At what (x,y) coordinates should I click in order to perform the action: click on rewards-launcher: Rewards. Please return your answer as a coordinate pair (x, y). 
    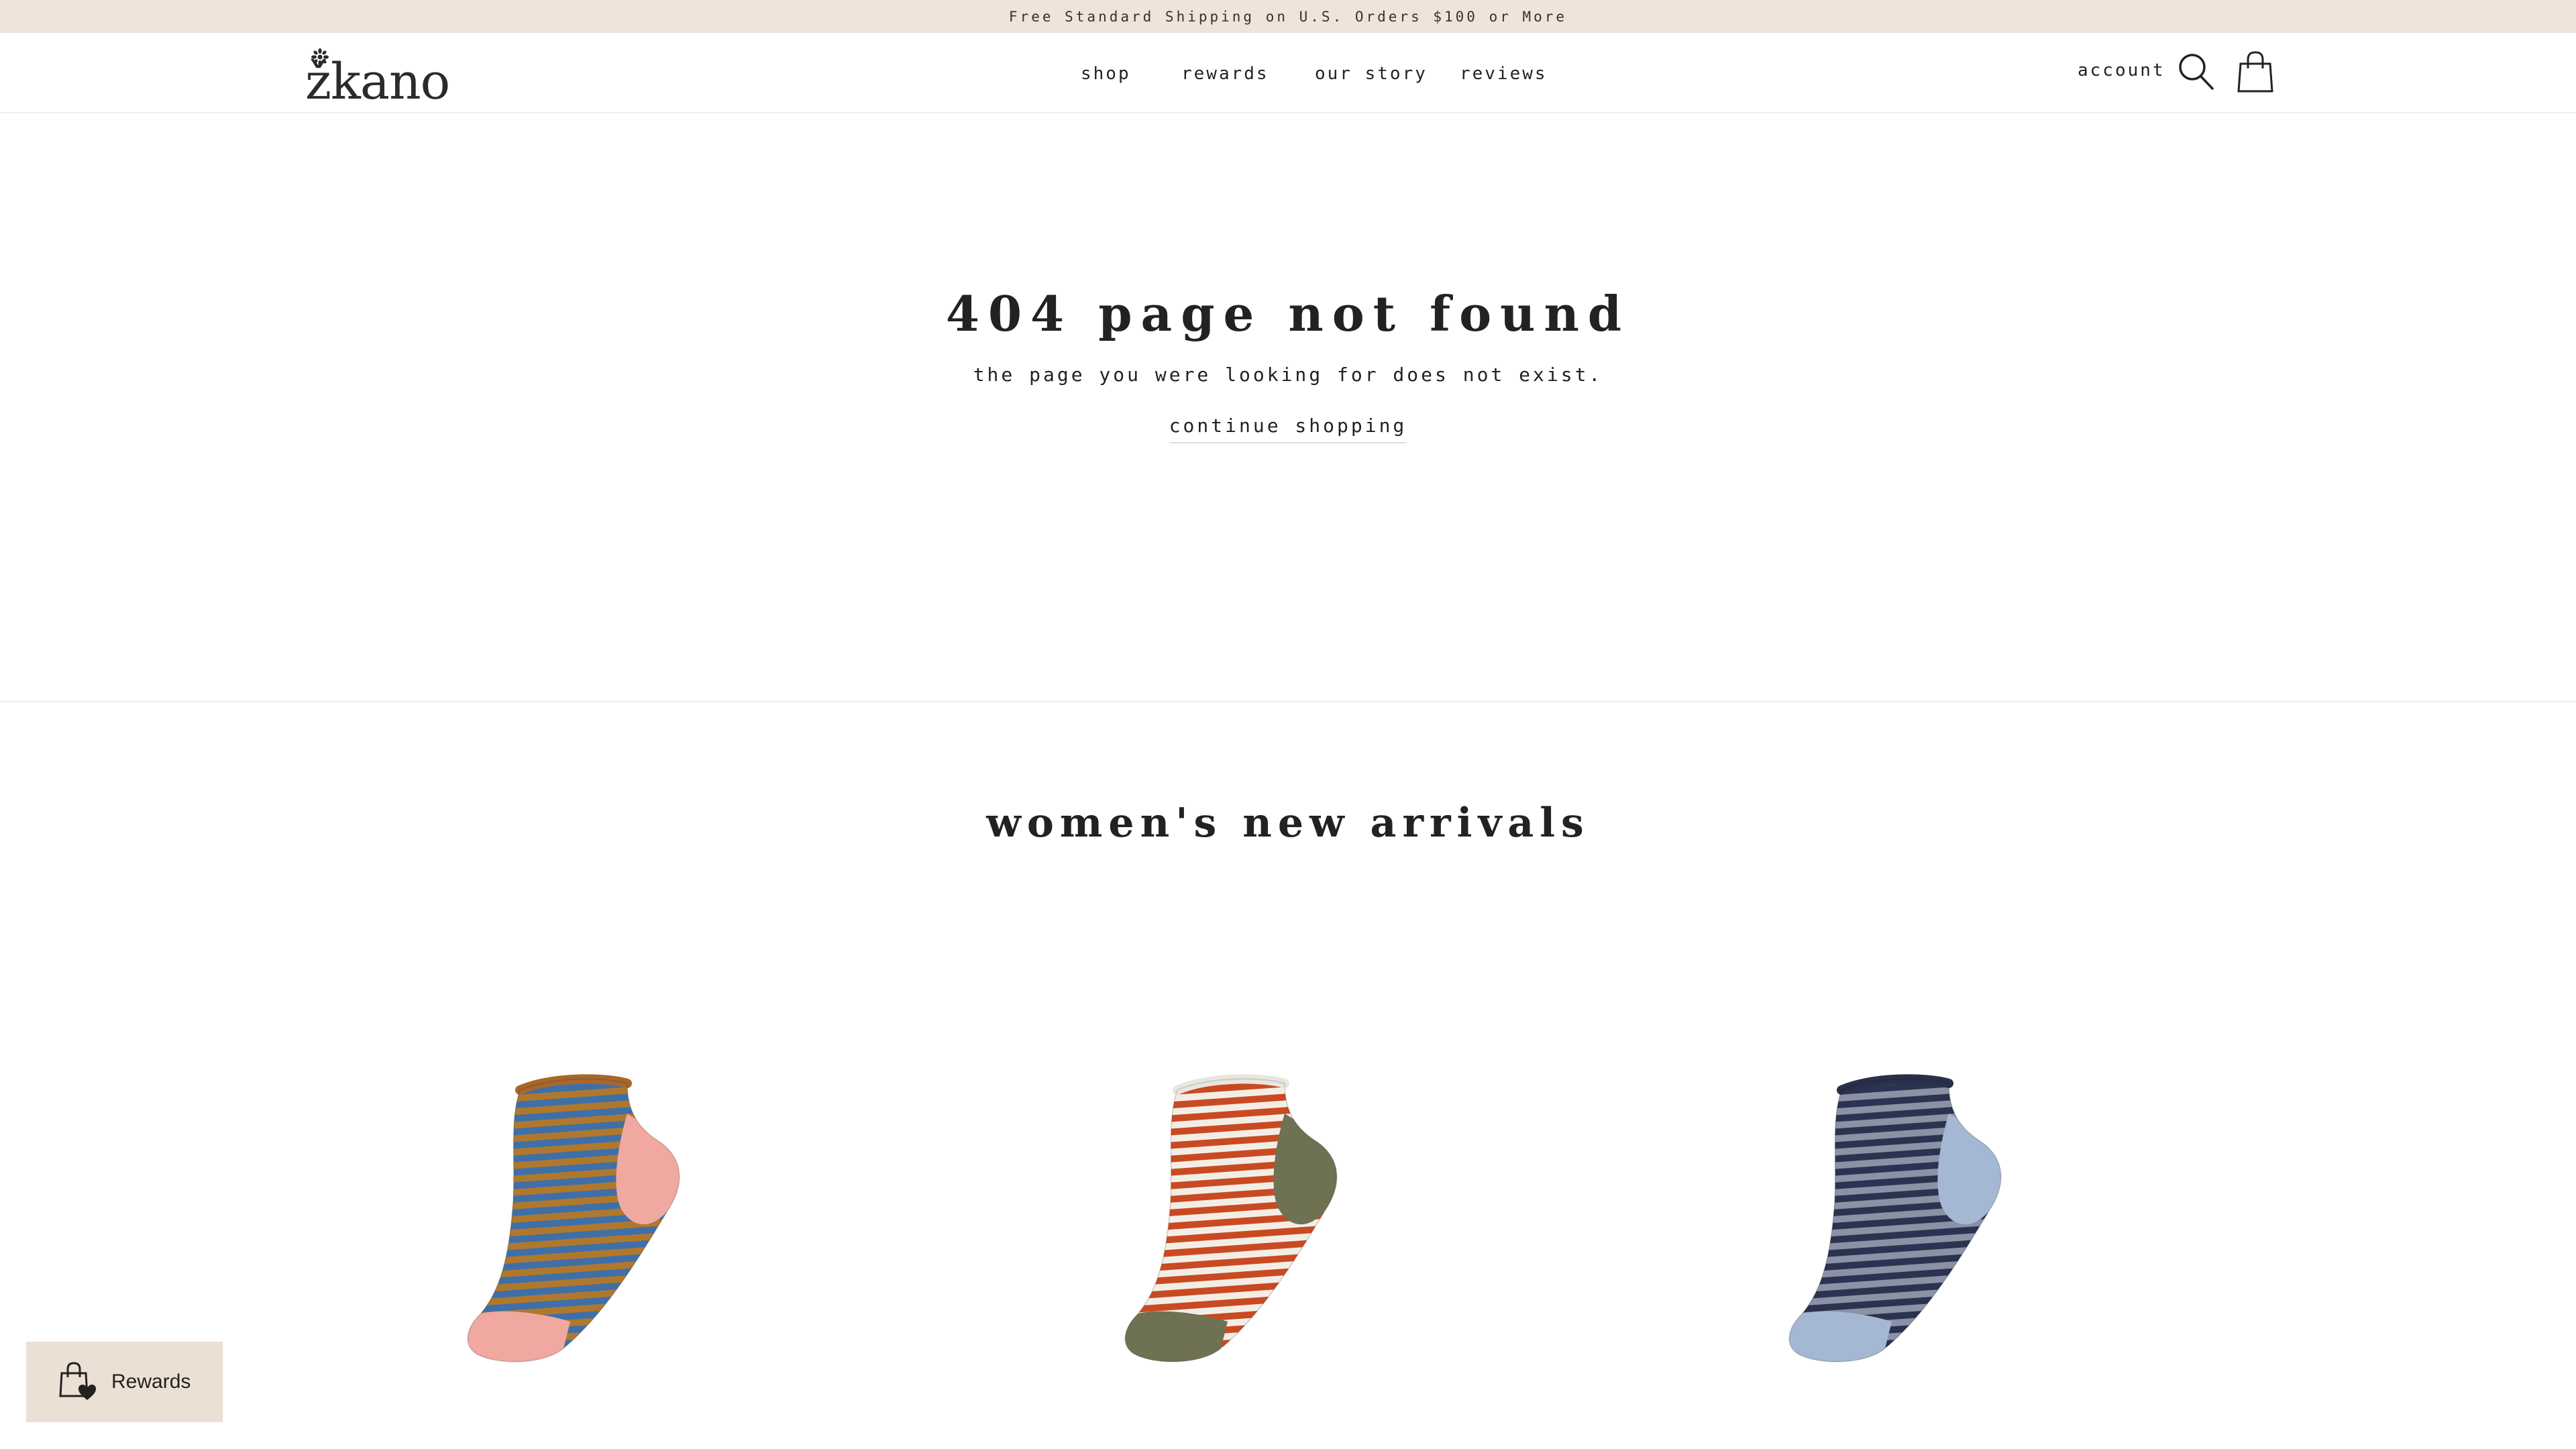
    Looking at the image, I should click on (124, 1382).